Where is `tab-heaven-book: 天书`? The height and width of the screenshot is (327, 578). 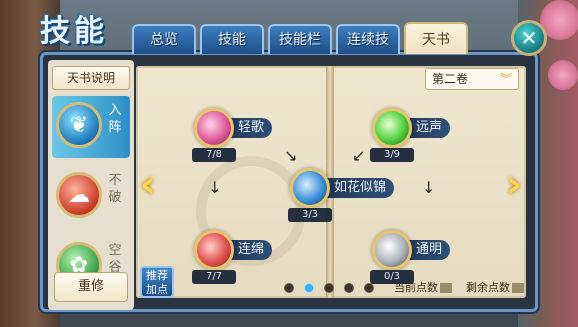
tab-heaven-book: 天书 is located at coordinates (436, 38).